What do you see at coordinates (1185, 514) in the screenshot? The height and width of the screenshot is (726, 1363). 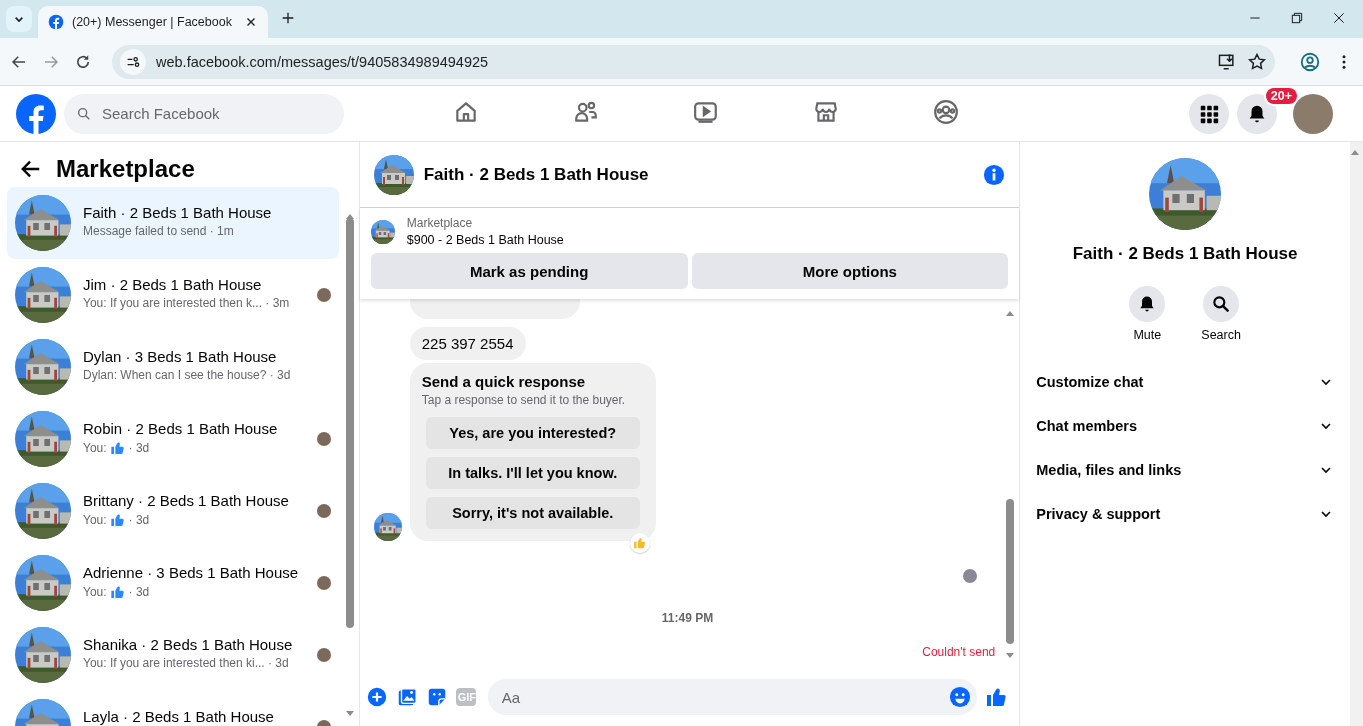 I see `section-header: Privacy & support` at bounding box center [1185, 514].